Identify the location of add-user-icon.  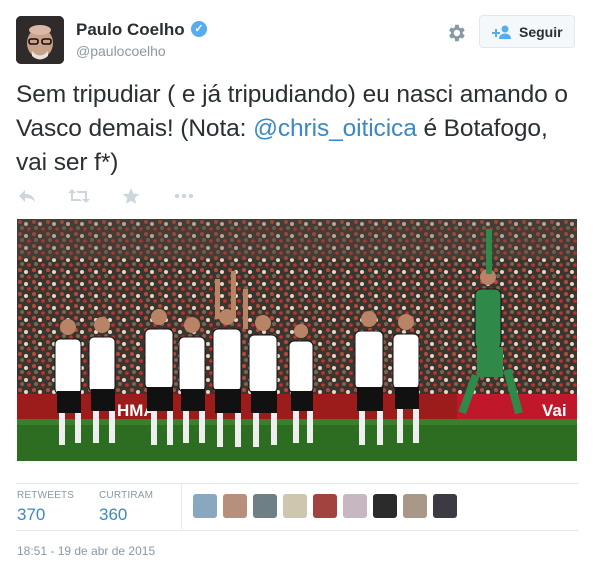
(502, 32).